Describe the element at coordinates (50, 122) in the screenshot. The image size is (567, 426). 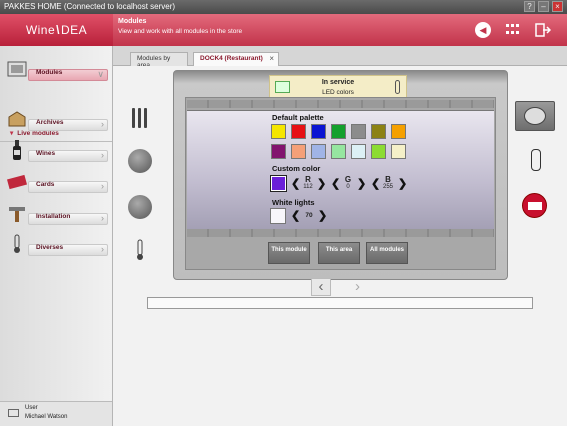
I see `sidebar-item-label: Archives` at that location.